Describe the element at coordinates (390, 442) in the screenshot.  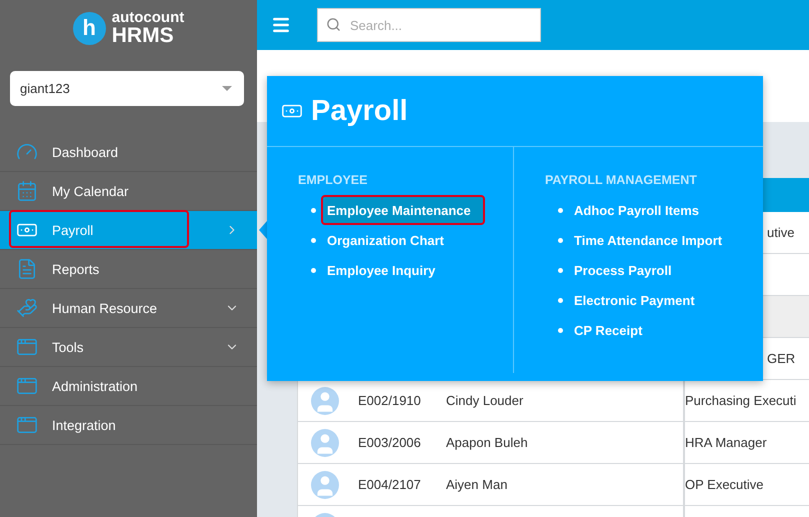
I see `table-cell-text: E003/2006` at that location.